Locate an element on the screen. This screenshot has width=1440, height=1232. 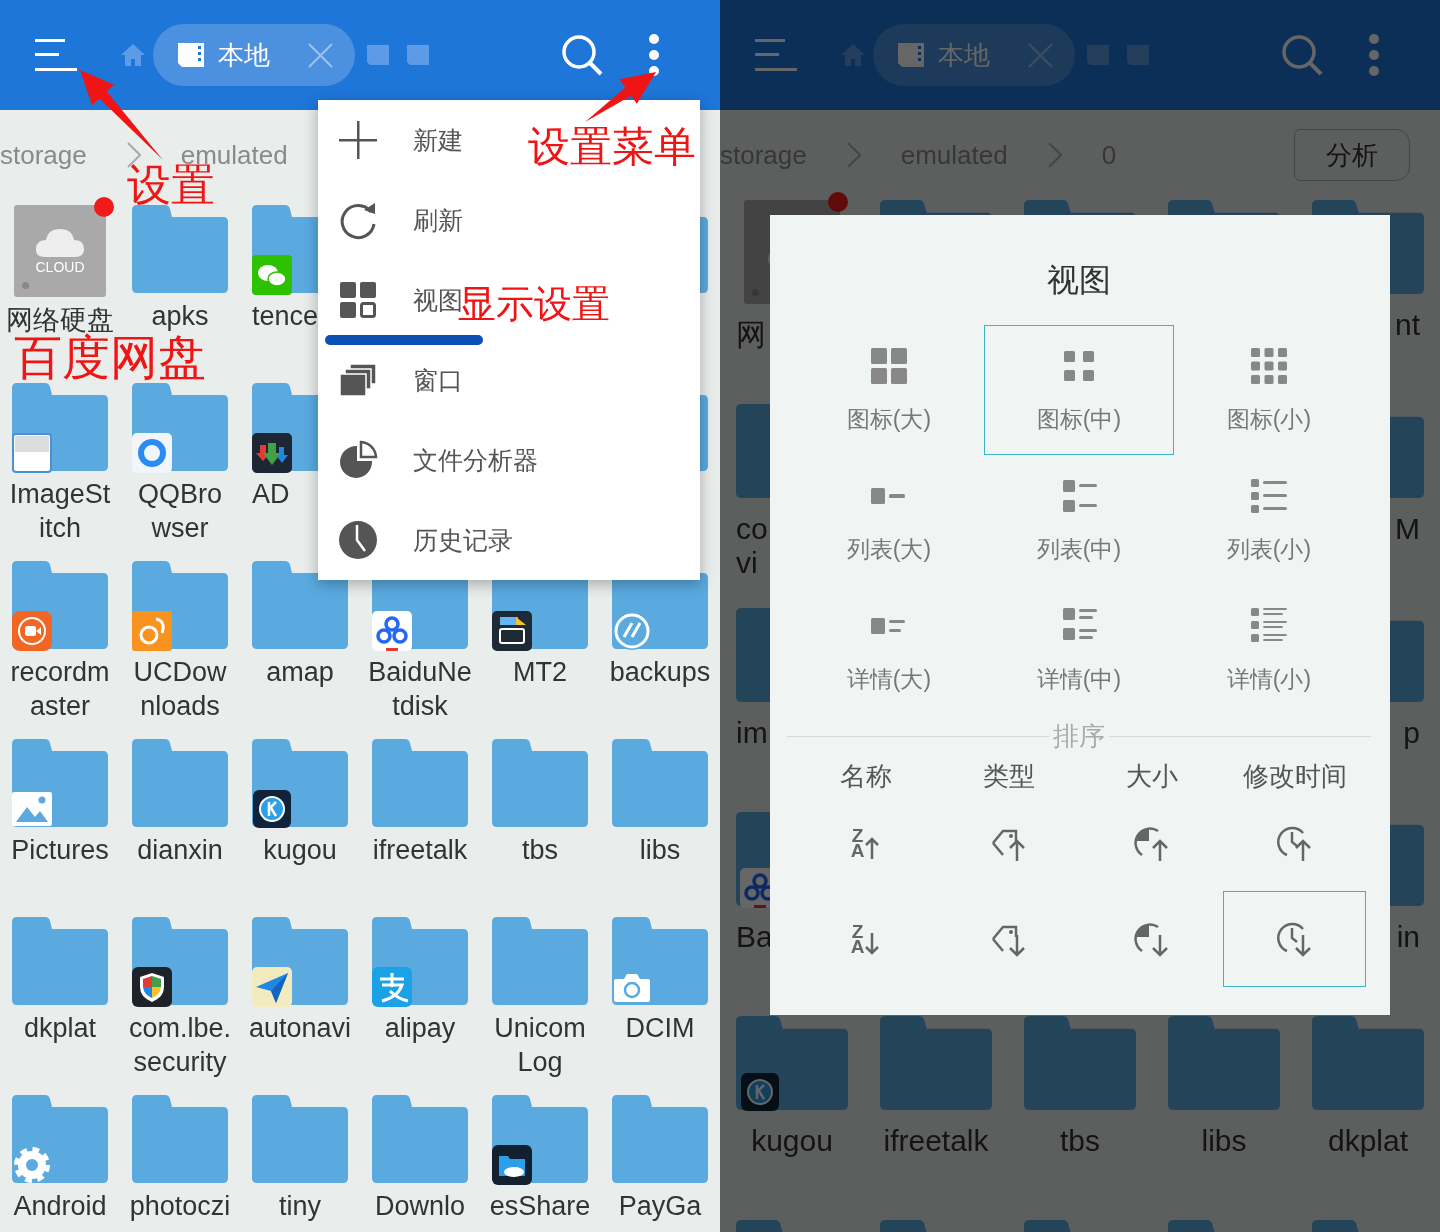
view-option: 列表(中) is located at coordinates (1079, 520).